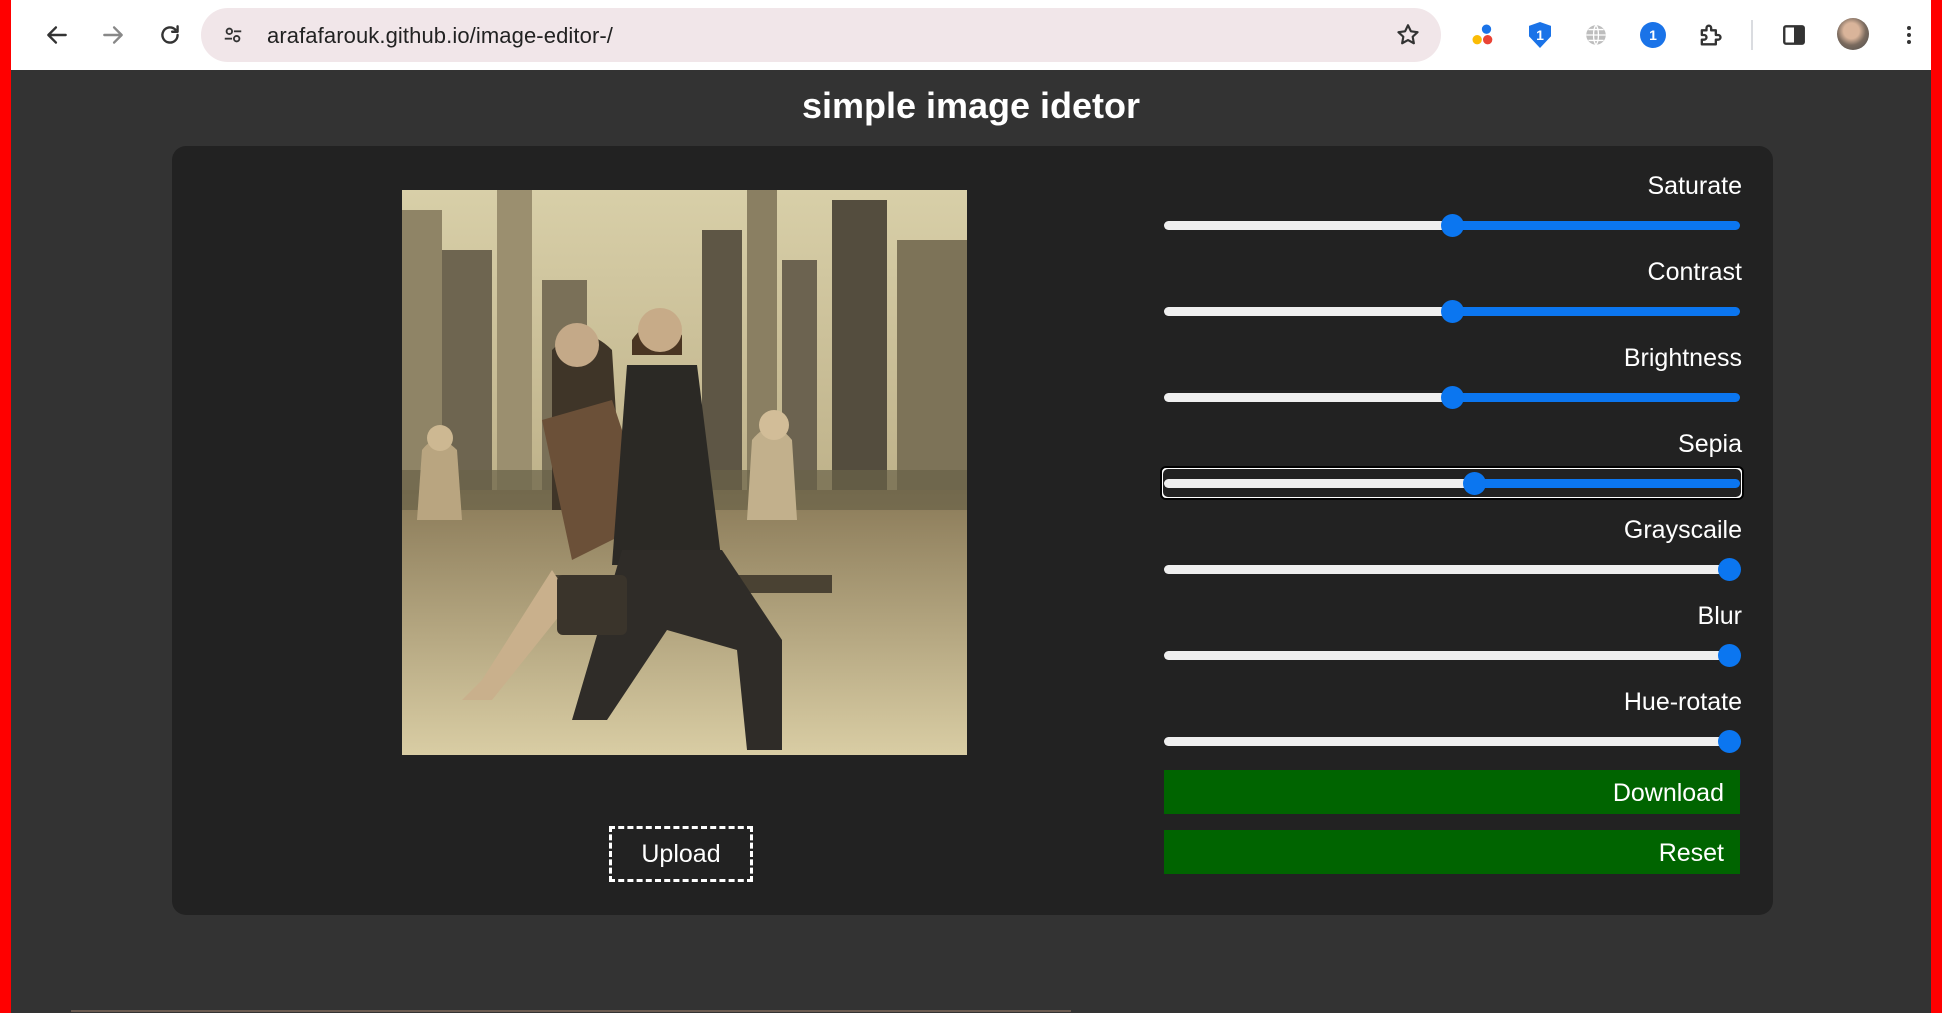 This screenshot has width=1942, height=1013. Describe the element at coordinates (1694, 272) in the screenshot. I see `contrast-label: Contrast` at that location.